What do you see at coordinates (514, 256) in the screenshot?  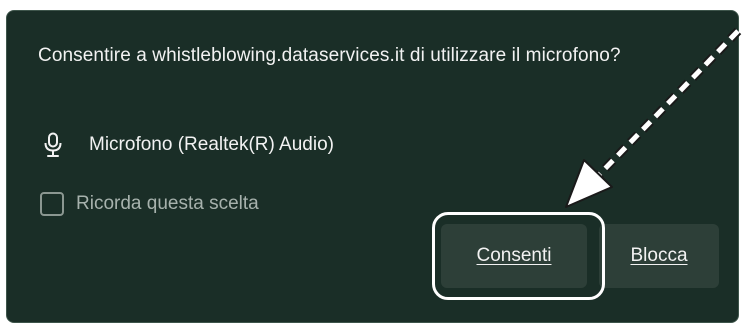 I see `allow-button: Consenti` at bounding box center [514, 256].